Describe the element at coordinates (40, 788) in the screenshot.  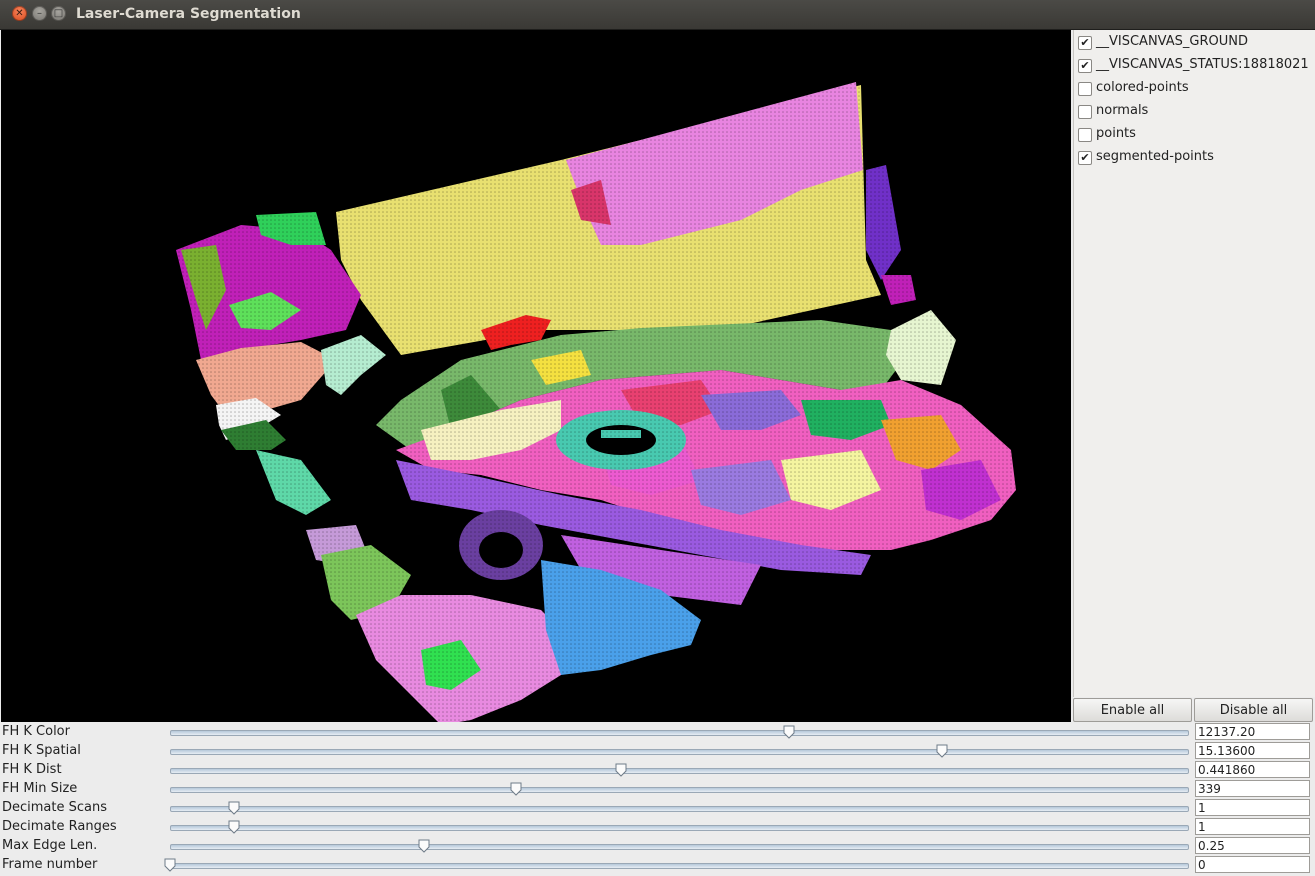
I see `slider-label: FH Min Size` at that location.